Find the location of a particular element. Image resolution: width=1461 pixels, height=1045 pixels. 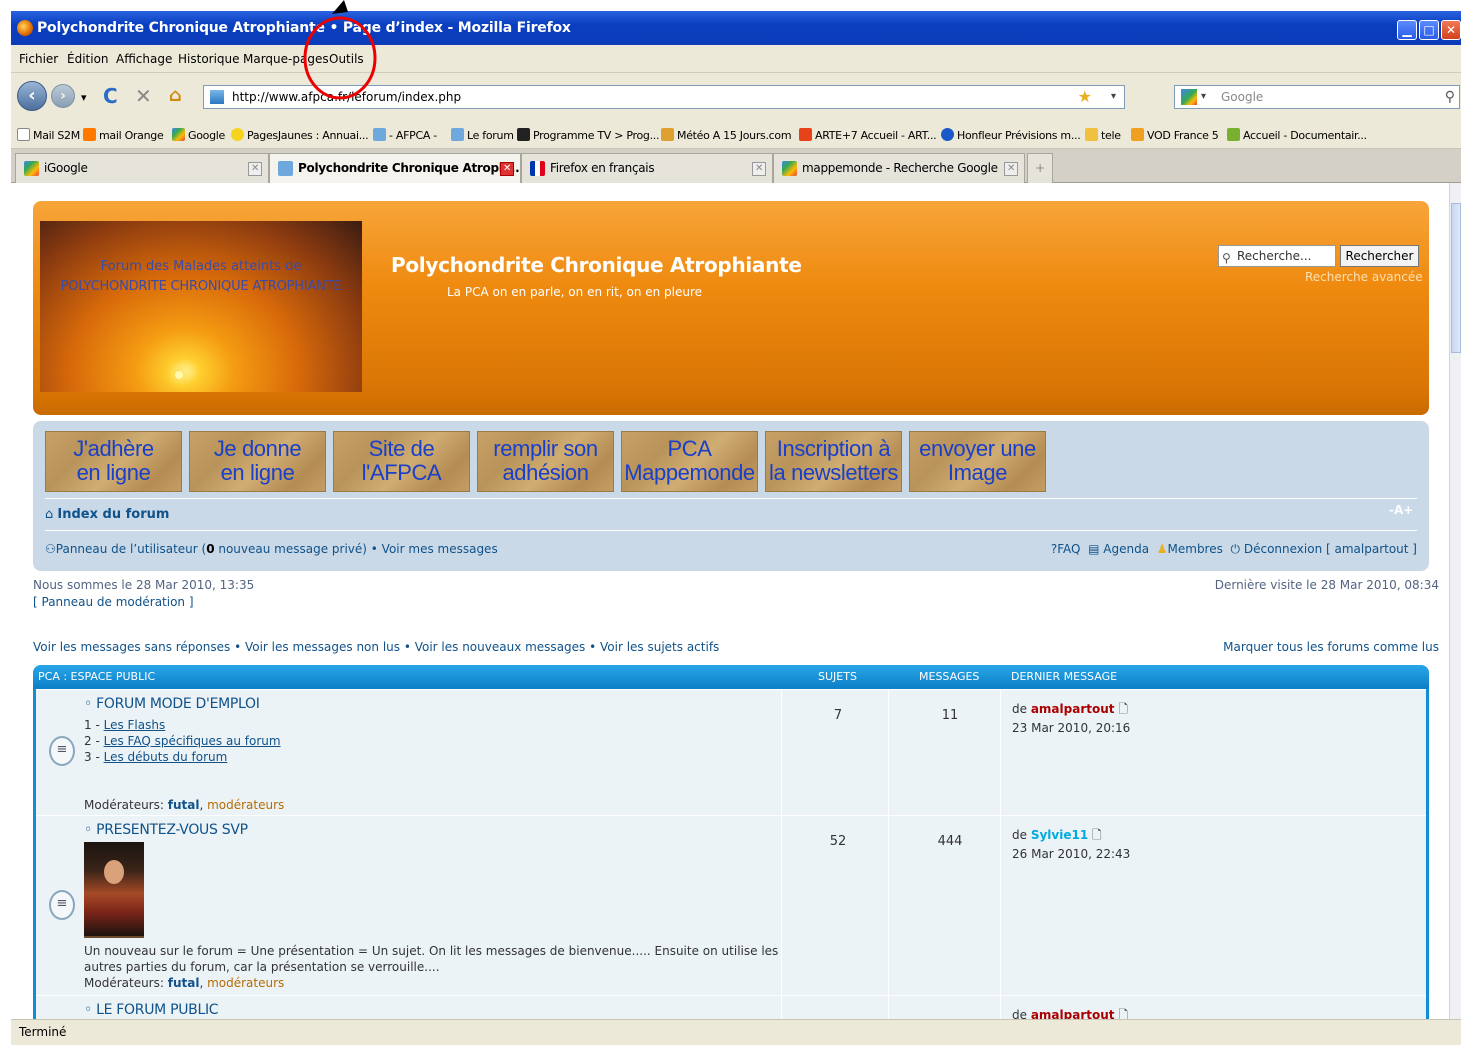

category-title: PCA : ESPACE PUBLIC is located at coordinates (96, 677).